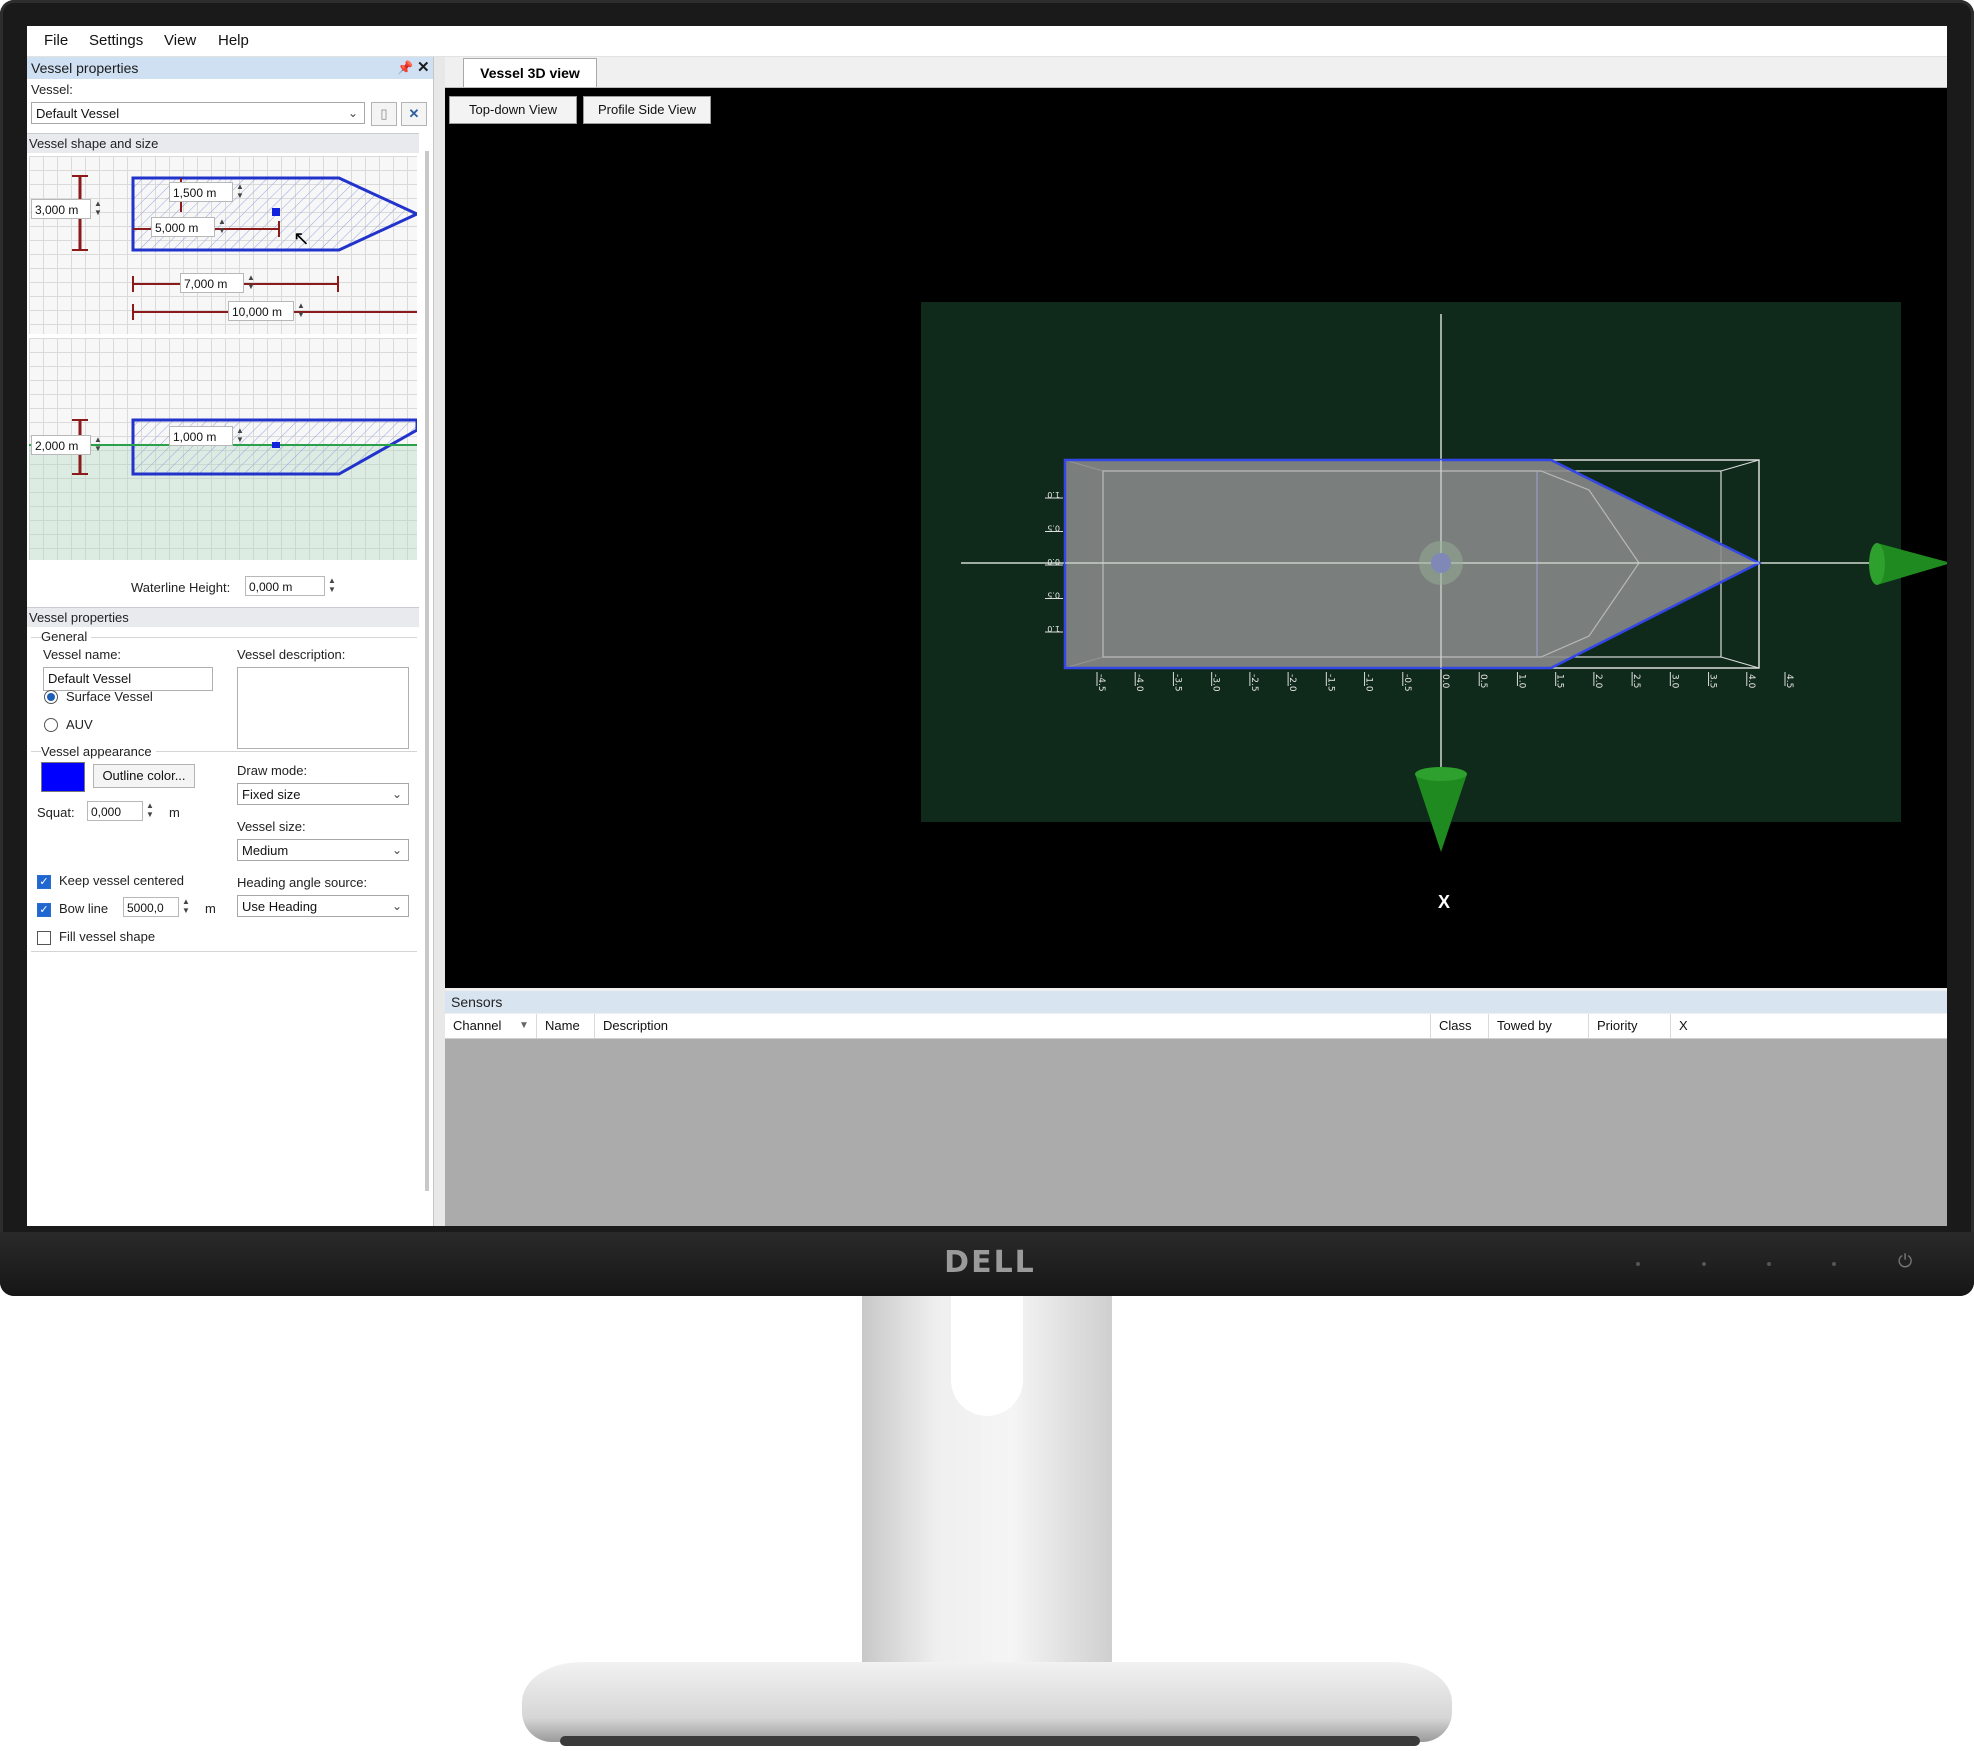 The image size is (1974, 1751). What do you see at coordinates (261, 311) in the screenshot?
I see `total-length-input: 10,000 m` at bounding box center [261, 311].